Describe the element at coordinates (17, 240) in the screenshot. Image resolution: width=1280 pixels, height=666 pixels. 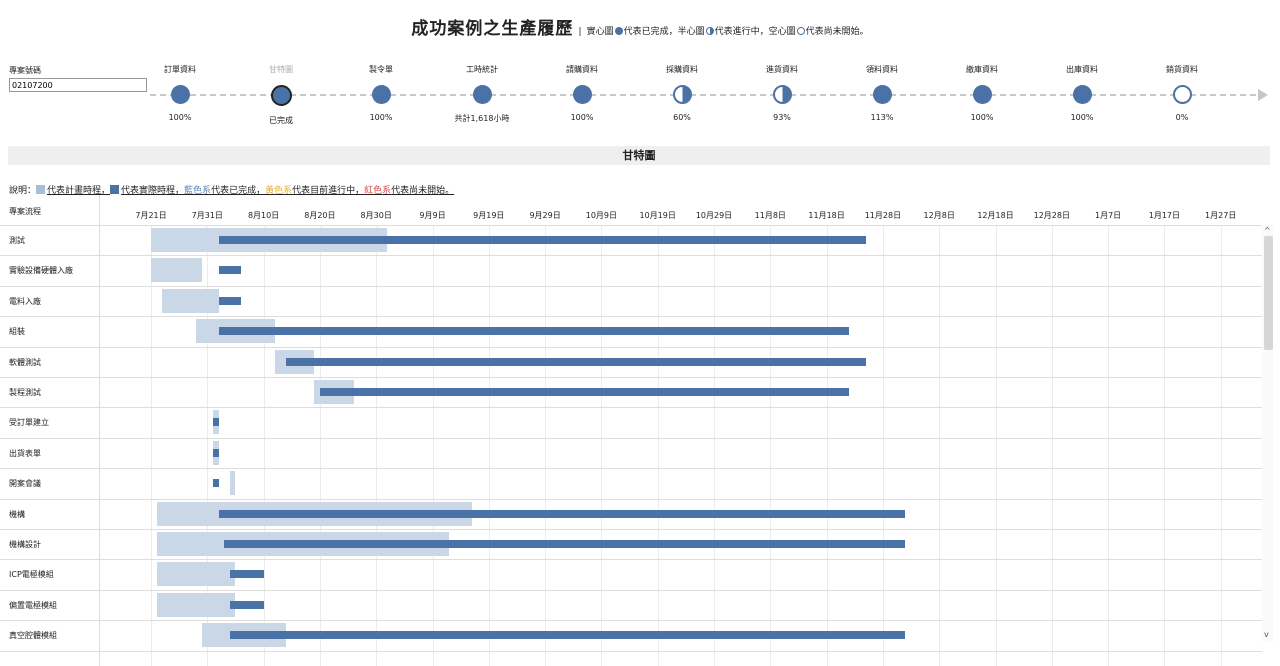
I see `task-label: 測試` at that location.